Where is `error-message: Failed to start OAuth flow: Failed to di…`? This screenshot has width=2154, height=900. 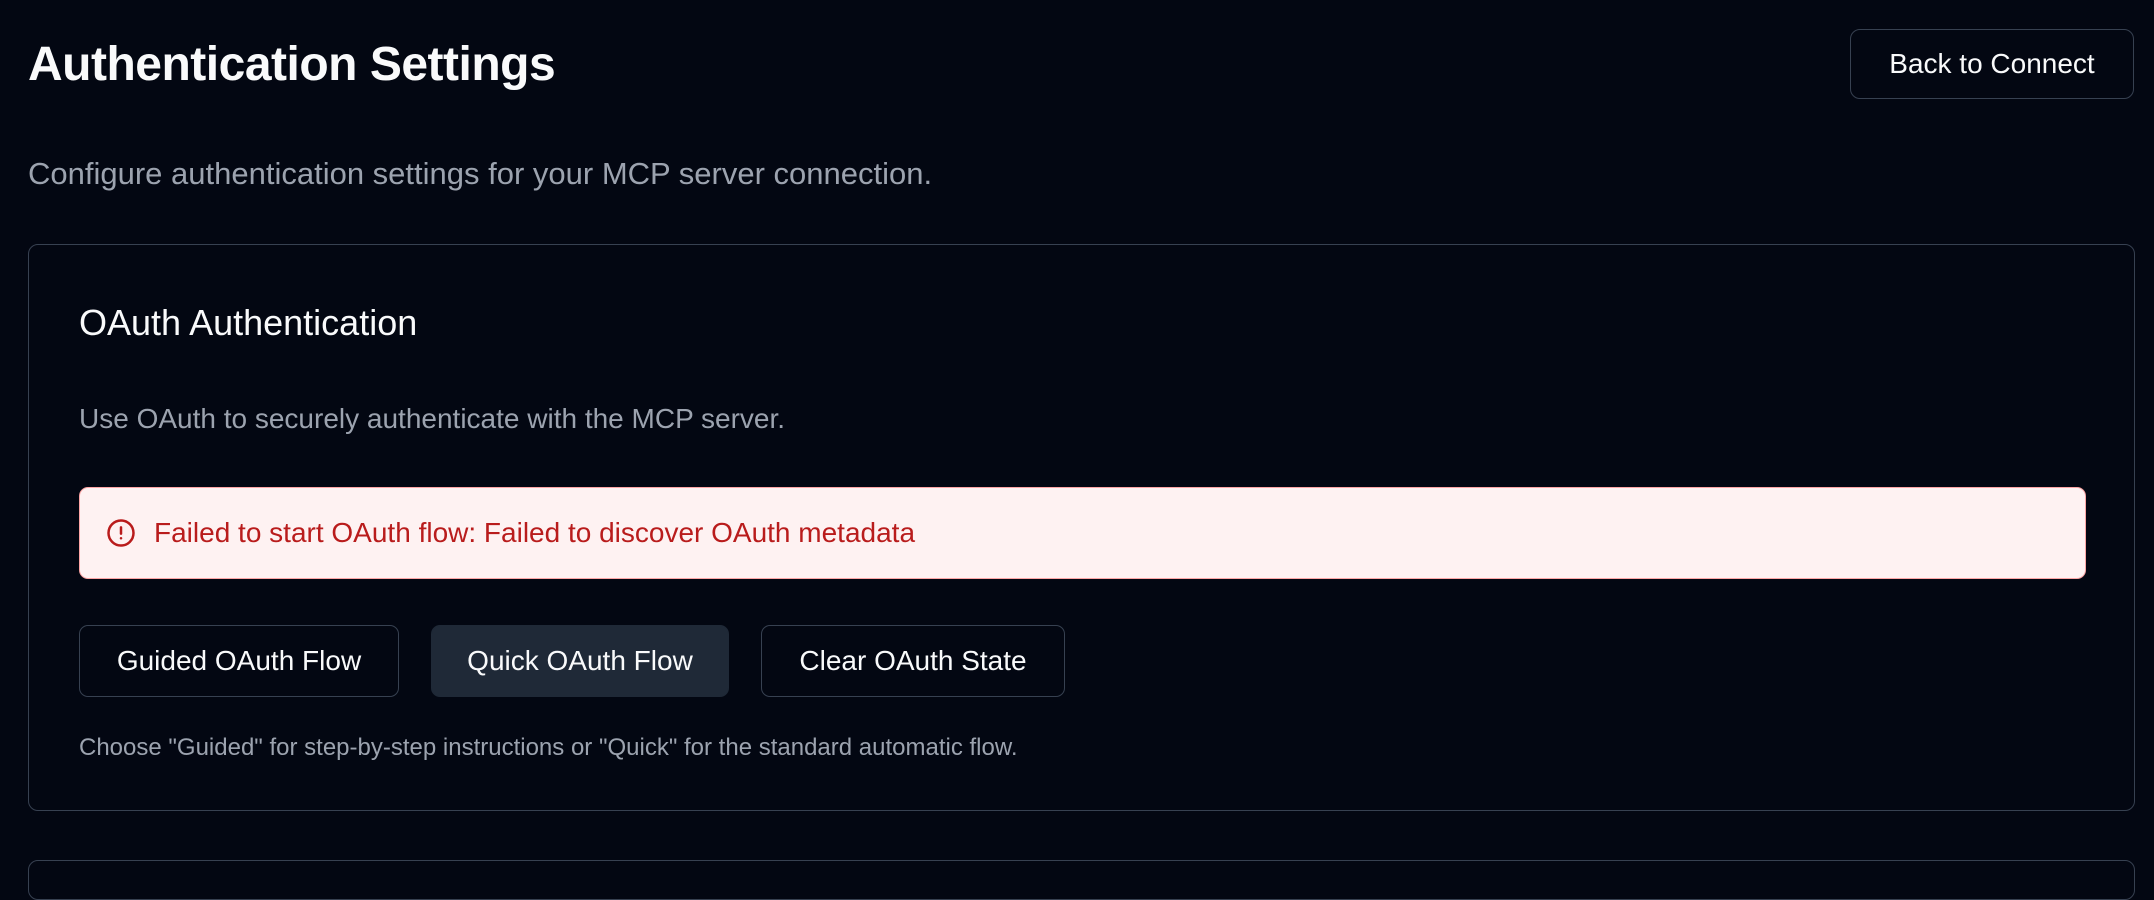
error-message: Failed to start OAuth flow: Failed to di… is located at coordinates (535, 532).